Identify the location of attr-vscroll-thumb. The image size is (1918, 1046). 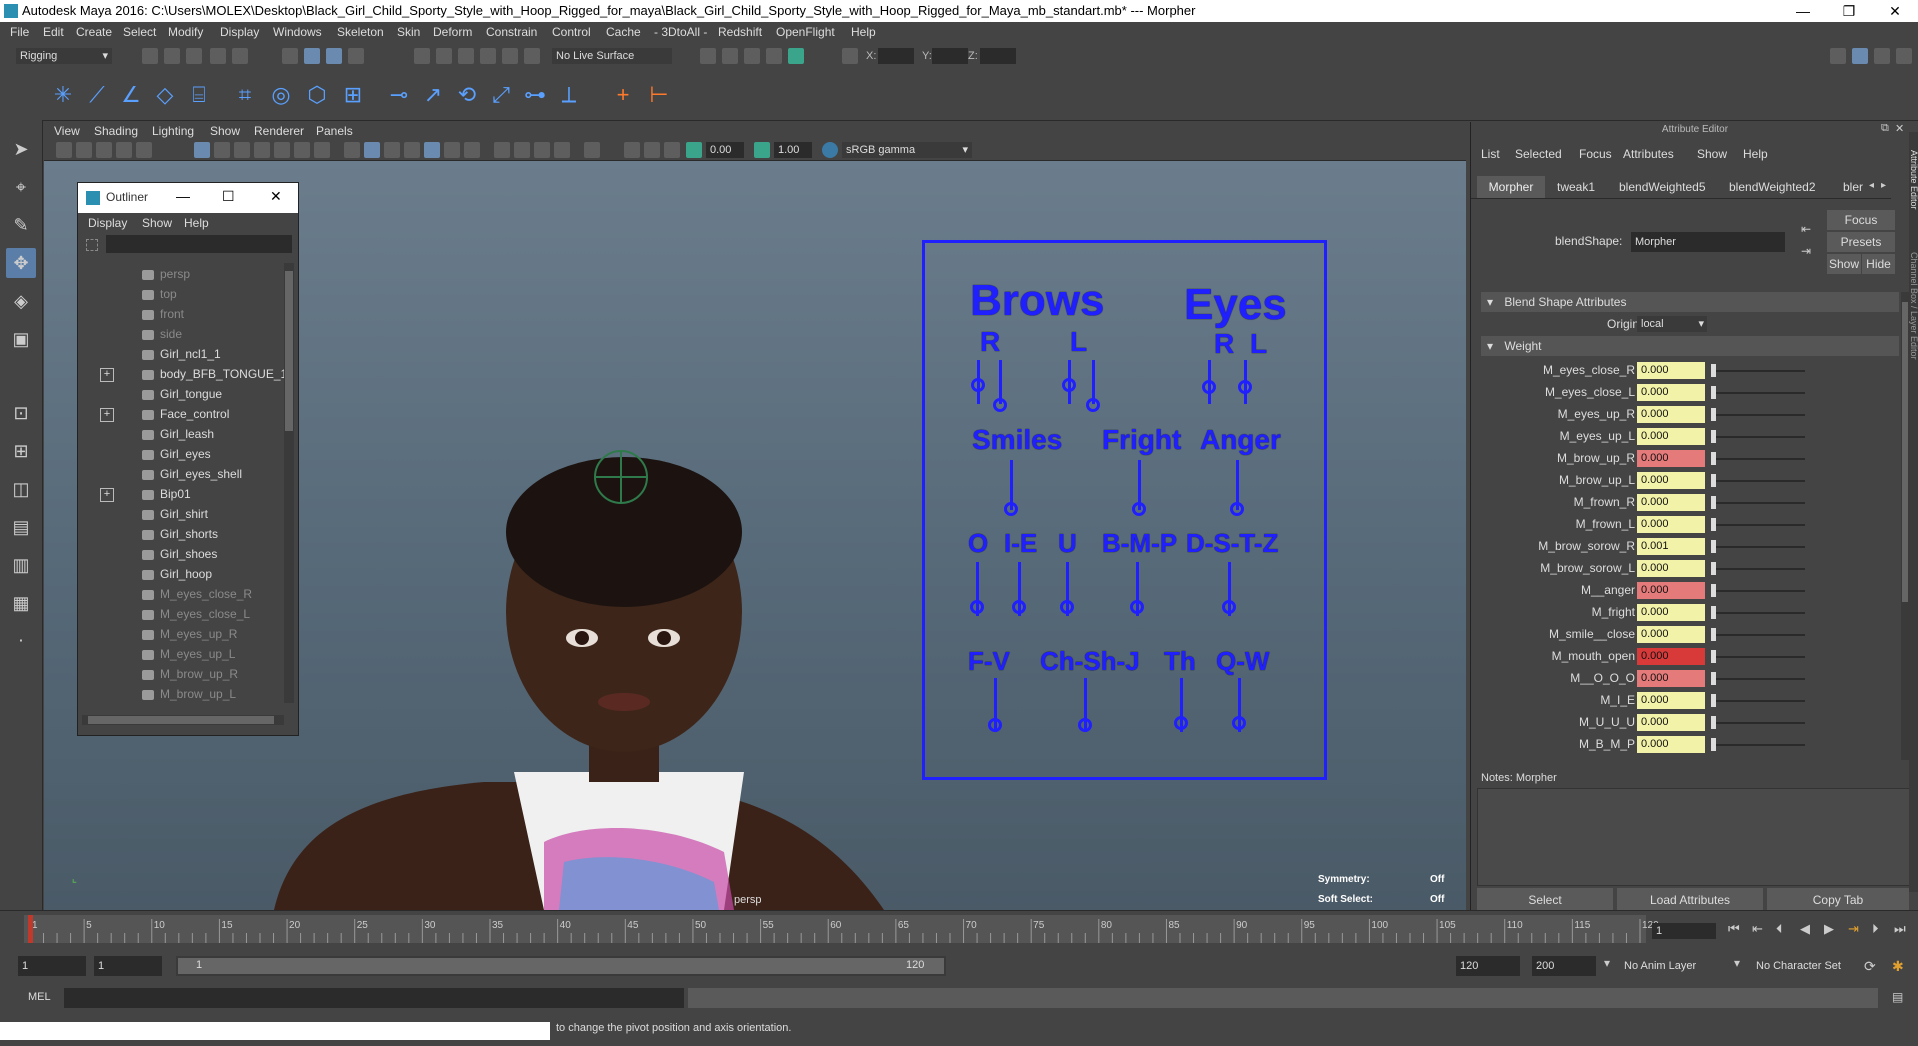
(1905, 452).